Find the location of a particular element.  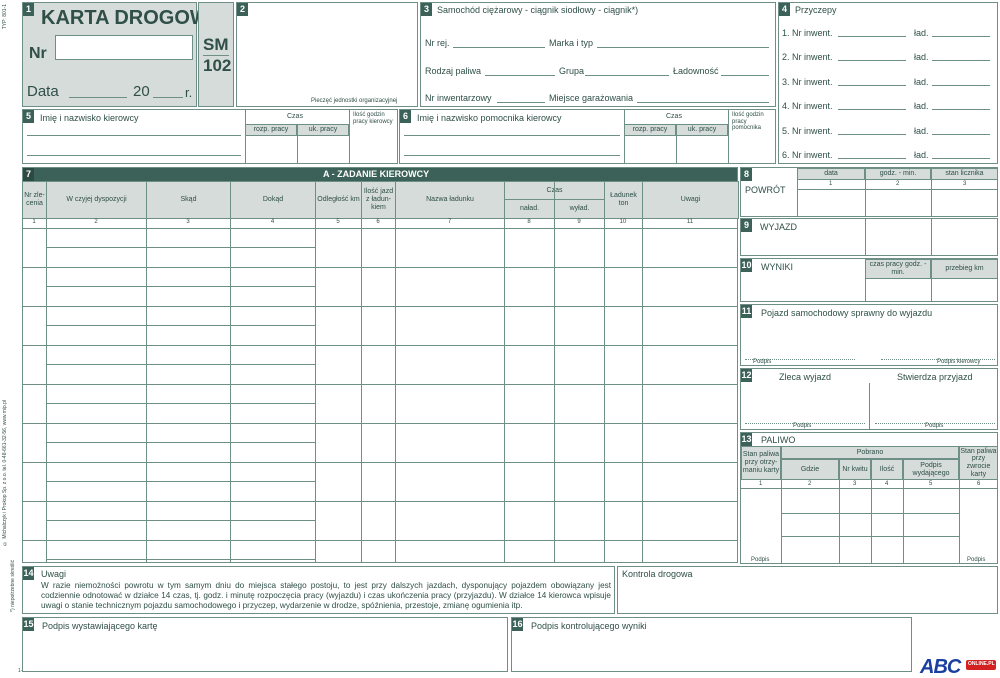

col-number: 8 is located at coordinates (529, 222).